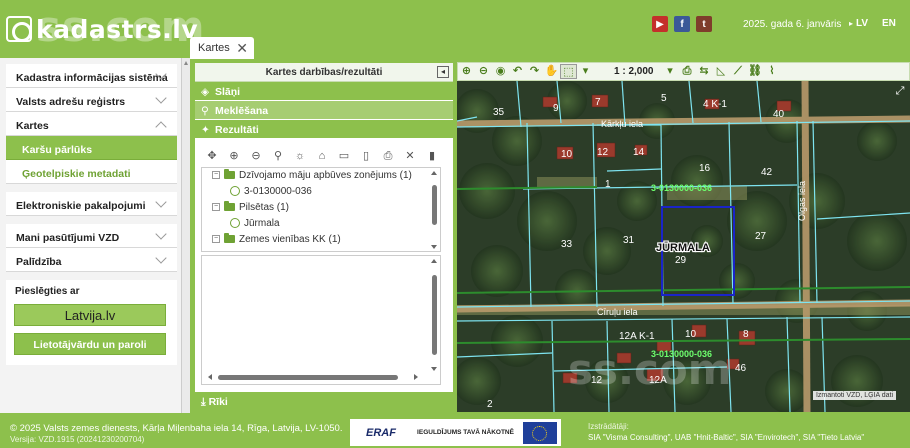  What do you see at coordinates (434, 210) in the screenshot?
I see `tree-scrollbar` at bounding box center [434, 210].